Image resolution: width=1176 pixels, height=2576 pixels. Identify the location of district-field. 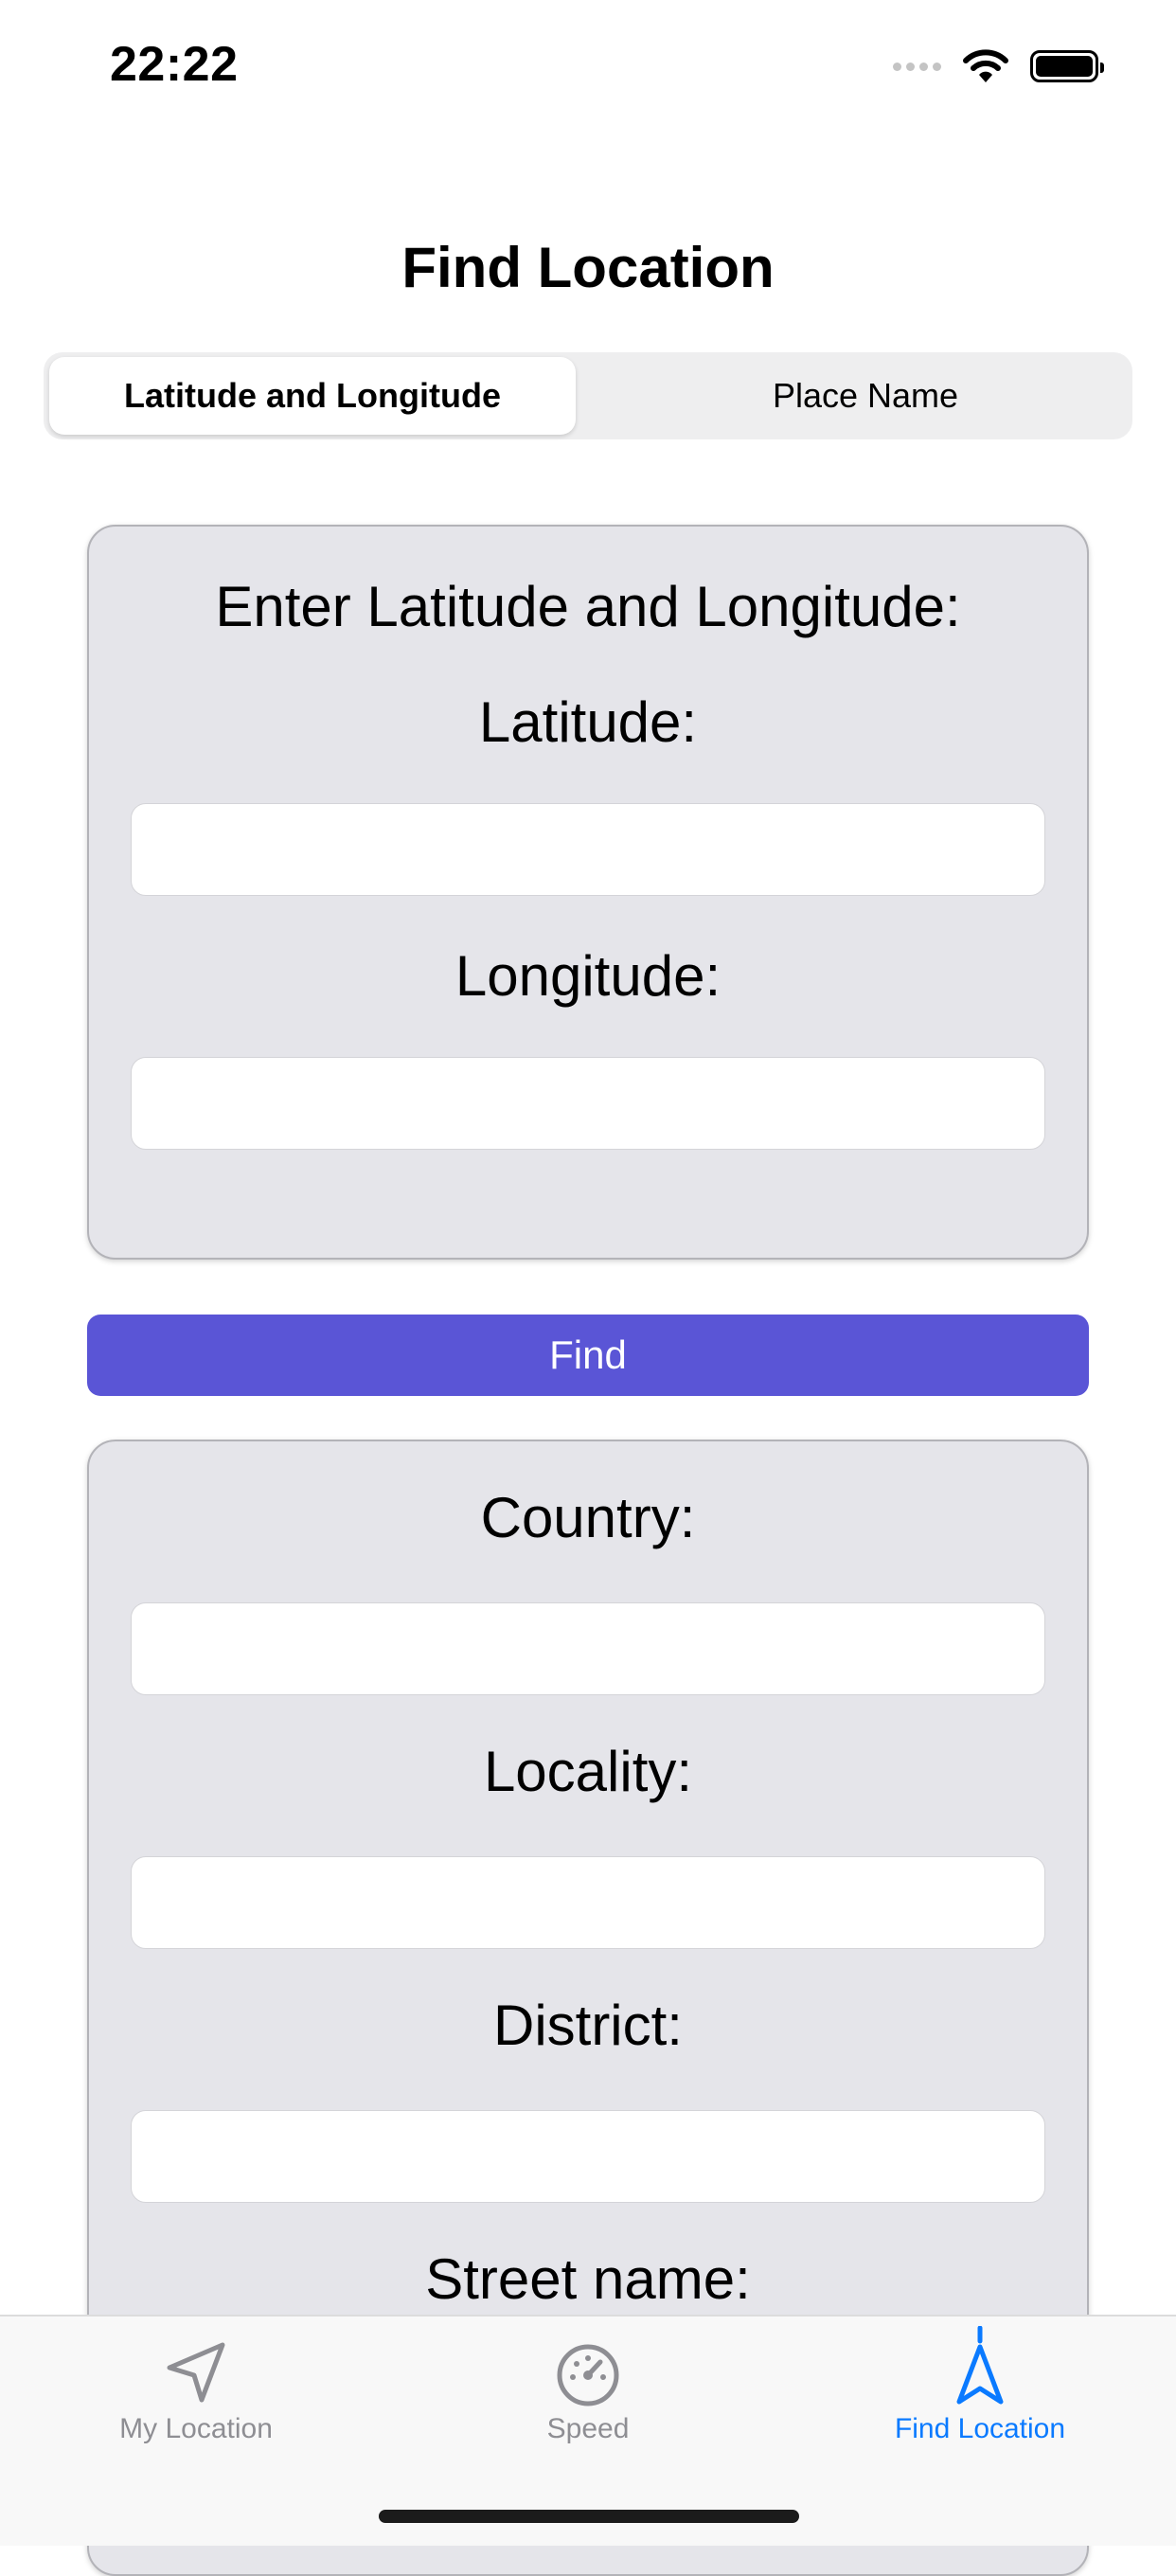
(588, 2156).